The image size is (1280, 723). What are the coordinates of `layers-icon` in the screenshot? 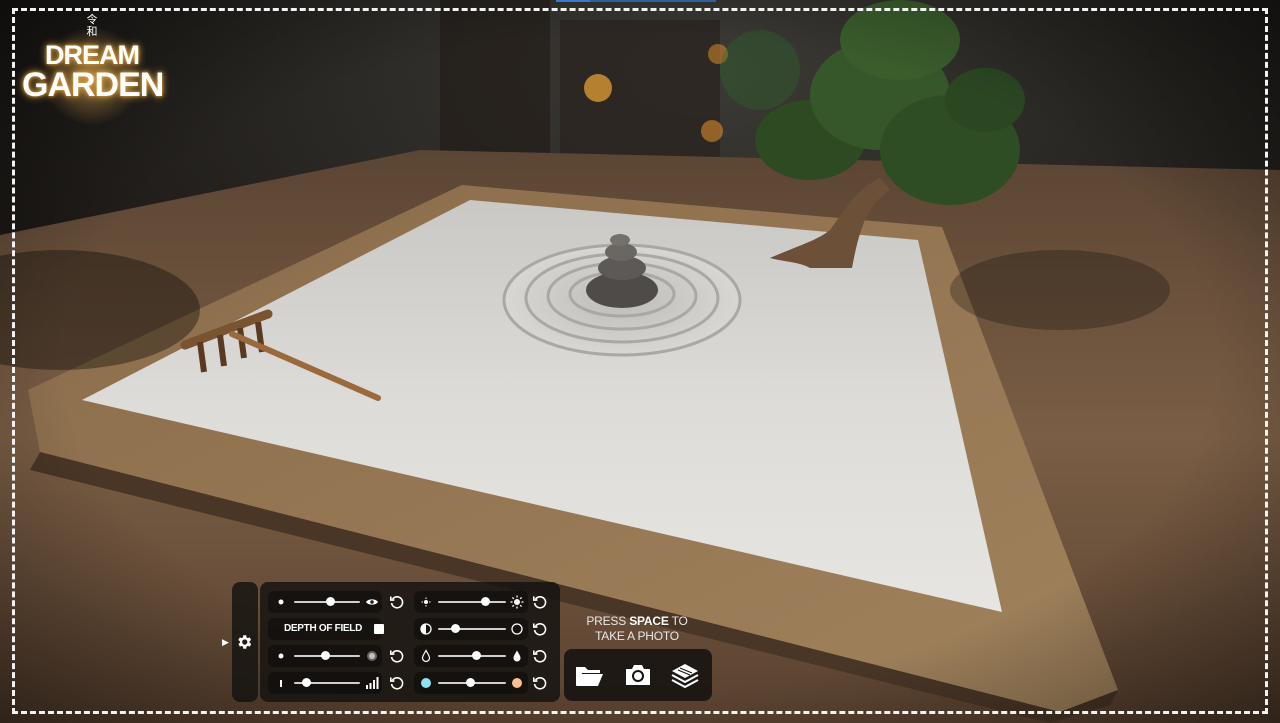 It's located at (685, 675).